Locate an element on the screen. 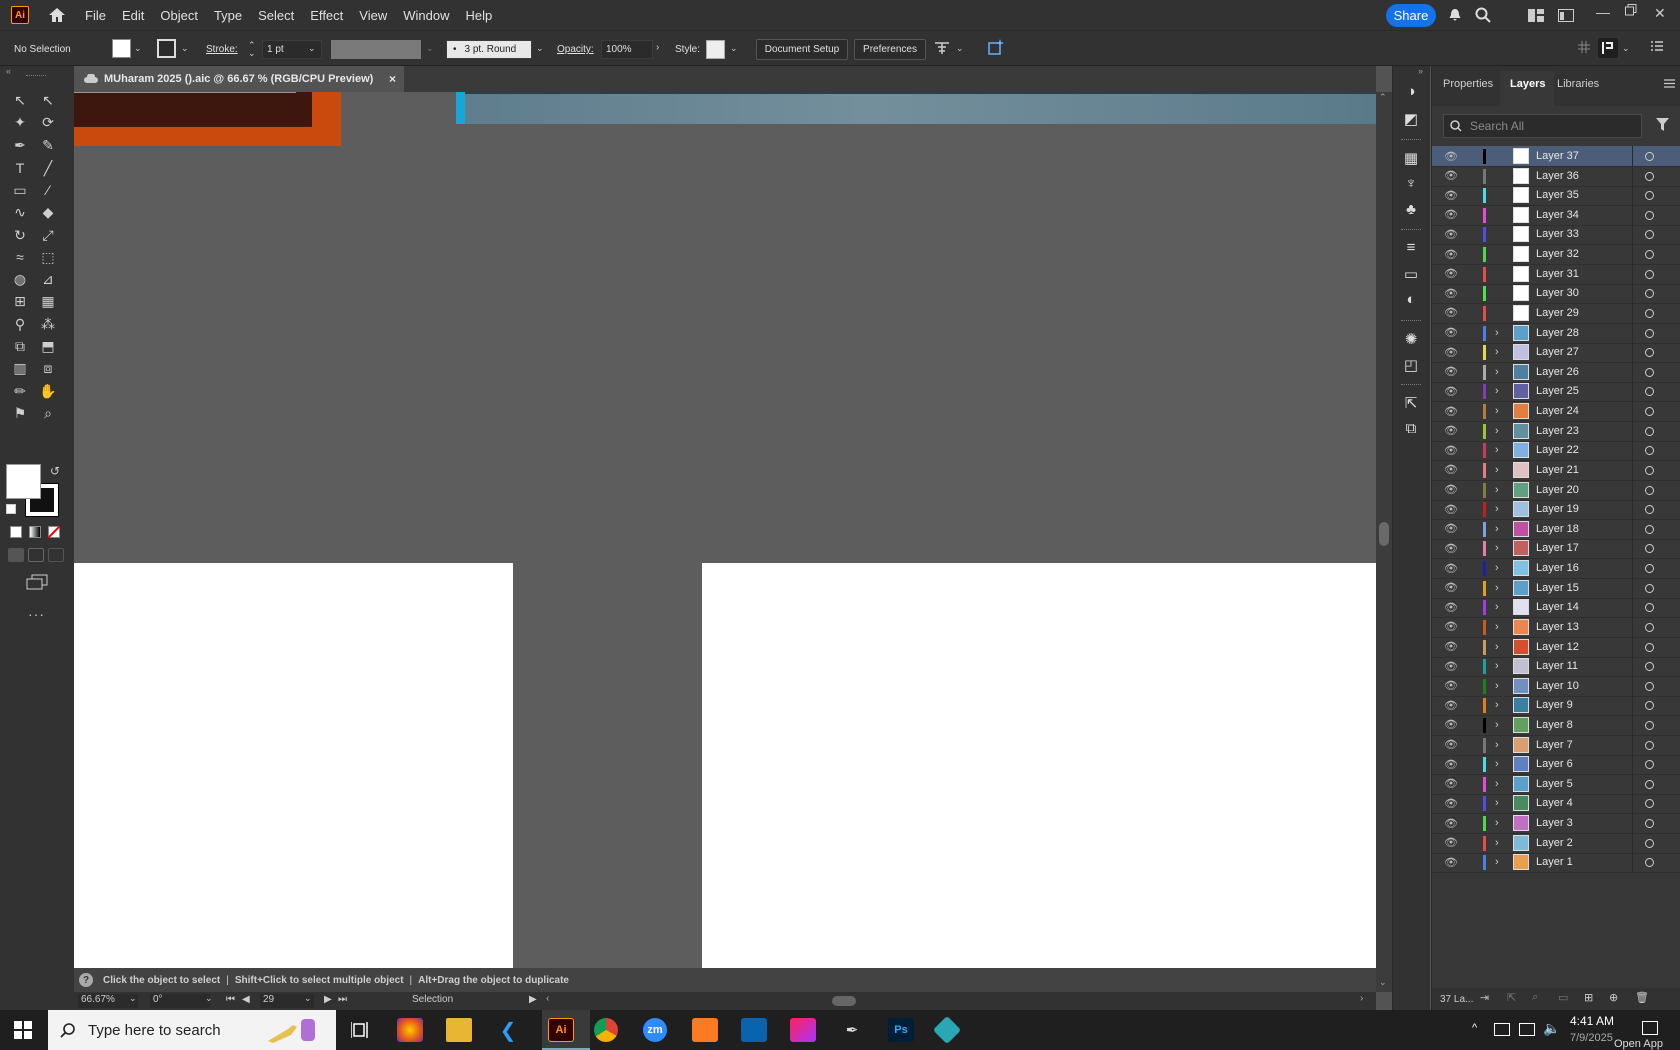 Image resolution: width=1680 pixels, height=1050 pixels. home-icon is located at coordinates (57, 15).